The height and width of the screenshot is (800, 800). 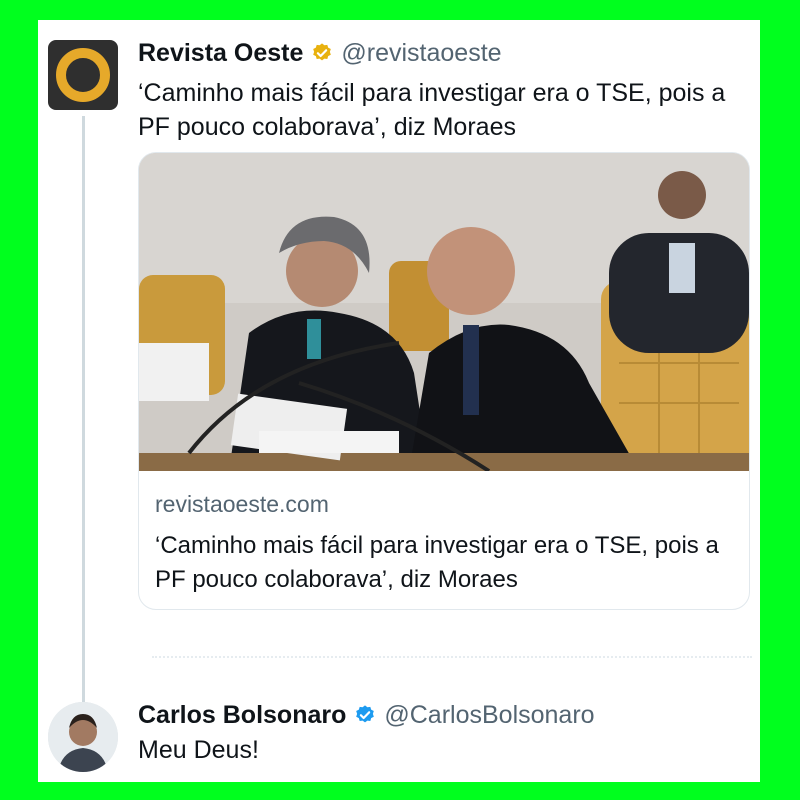 What do you see at coordinates (489, 715) in the screenshot?
I see `reply-author-handle: @CarlosBolsonaro` at bounding box center [489, 715].